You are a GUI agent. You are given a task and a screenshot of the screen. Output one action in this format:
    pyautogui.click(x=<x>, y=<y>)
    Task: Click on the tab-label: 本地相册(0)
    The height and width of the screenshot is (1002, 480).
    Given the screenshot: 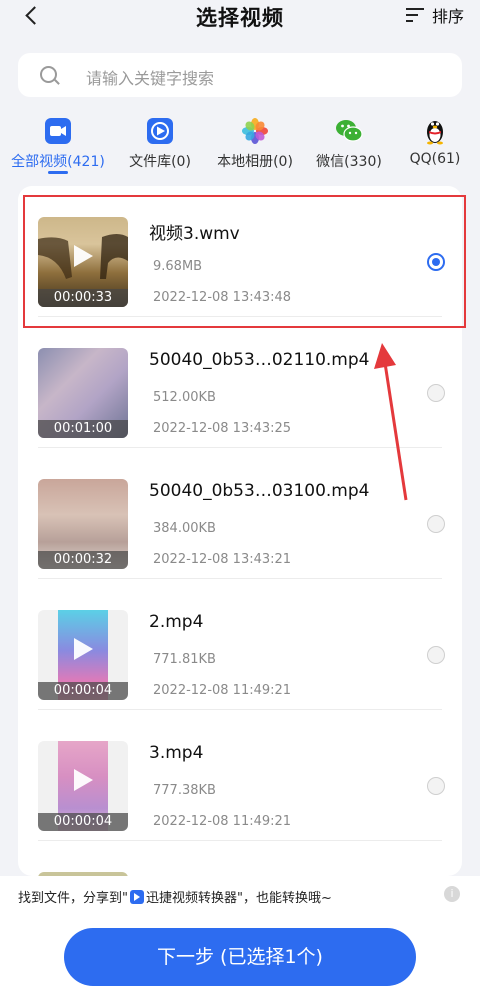 What is the action you would take?
    pyautogui.click(x=255, y=162)
    